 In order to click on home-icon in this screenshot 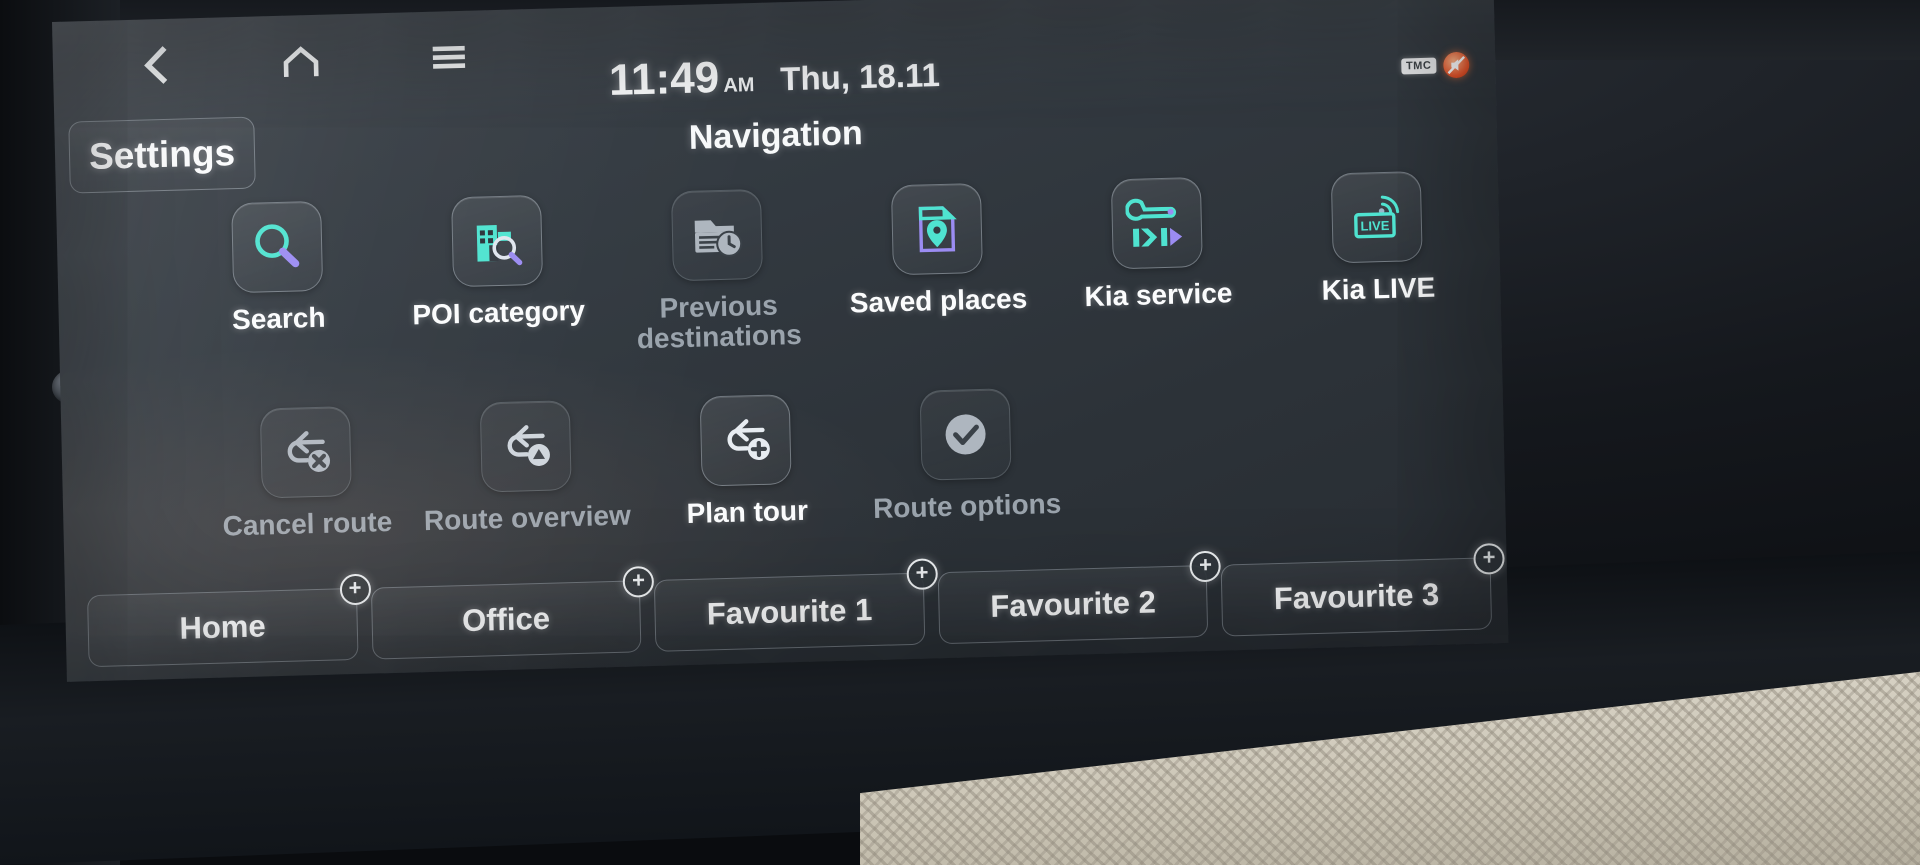, I will do `click(301, 61)`.